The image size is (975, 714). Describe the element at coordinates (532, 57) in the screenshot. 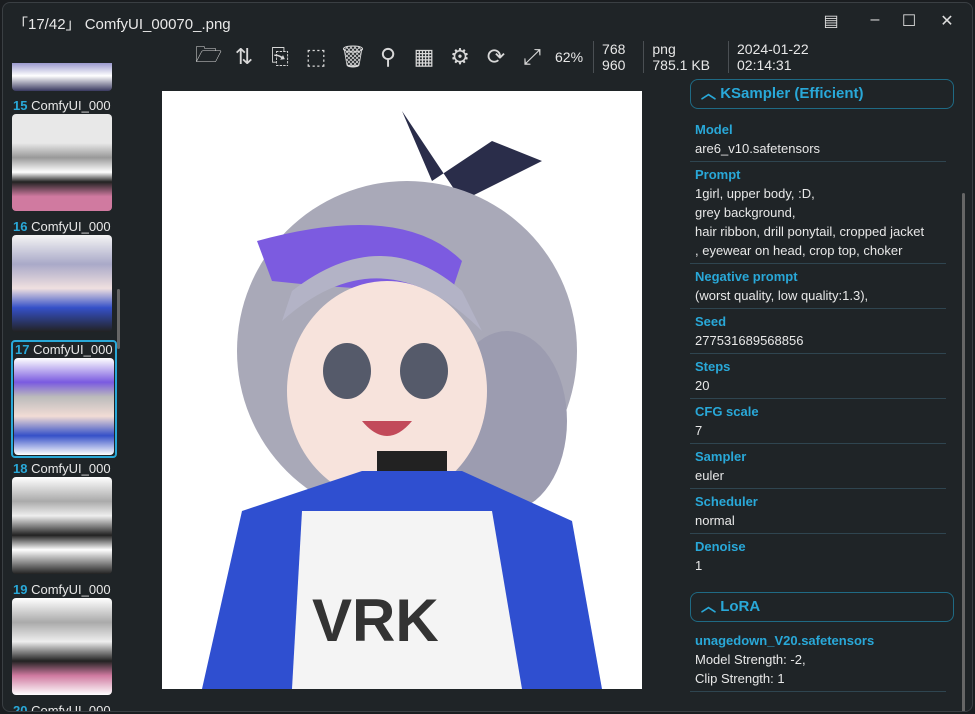

I see `fit-screen-icon: ⤢` at that location.